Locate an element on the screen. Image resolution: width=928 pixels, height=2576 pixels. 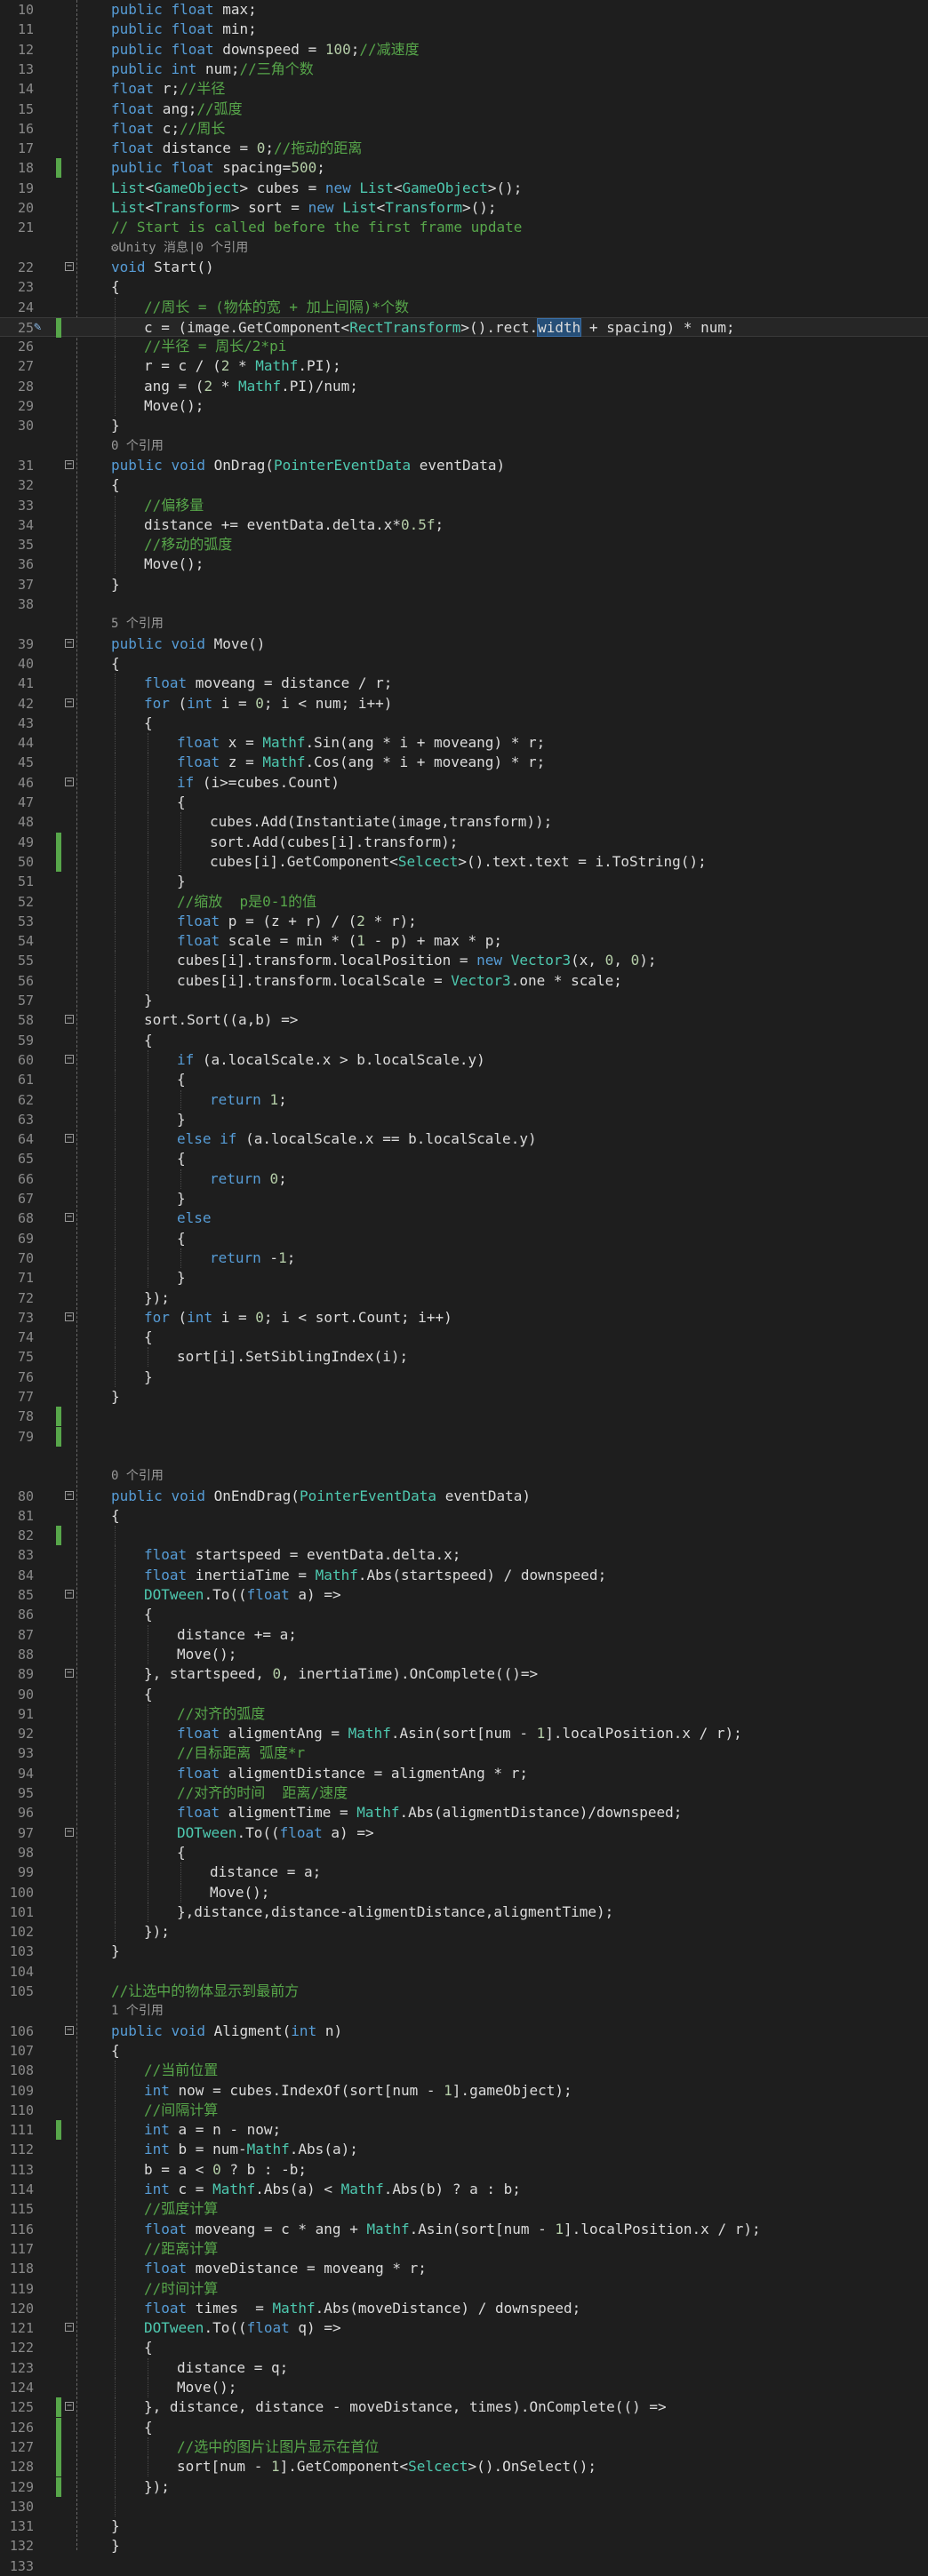
code-line: 133 is located at coordinates (464, 2566).